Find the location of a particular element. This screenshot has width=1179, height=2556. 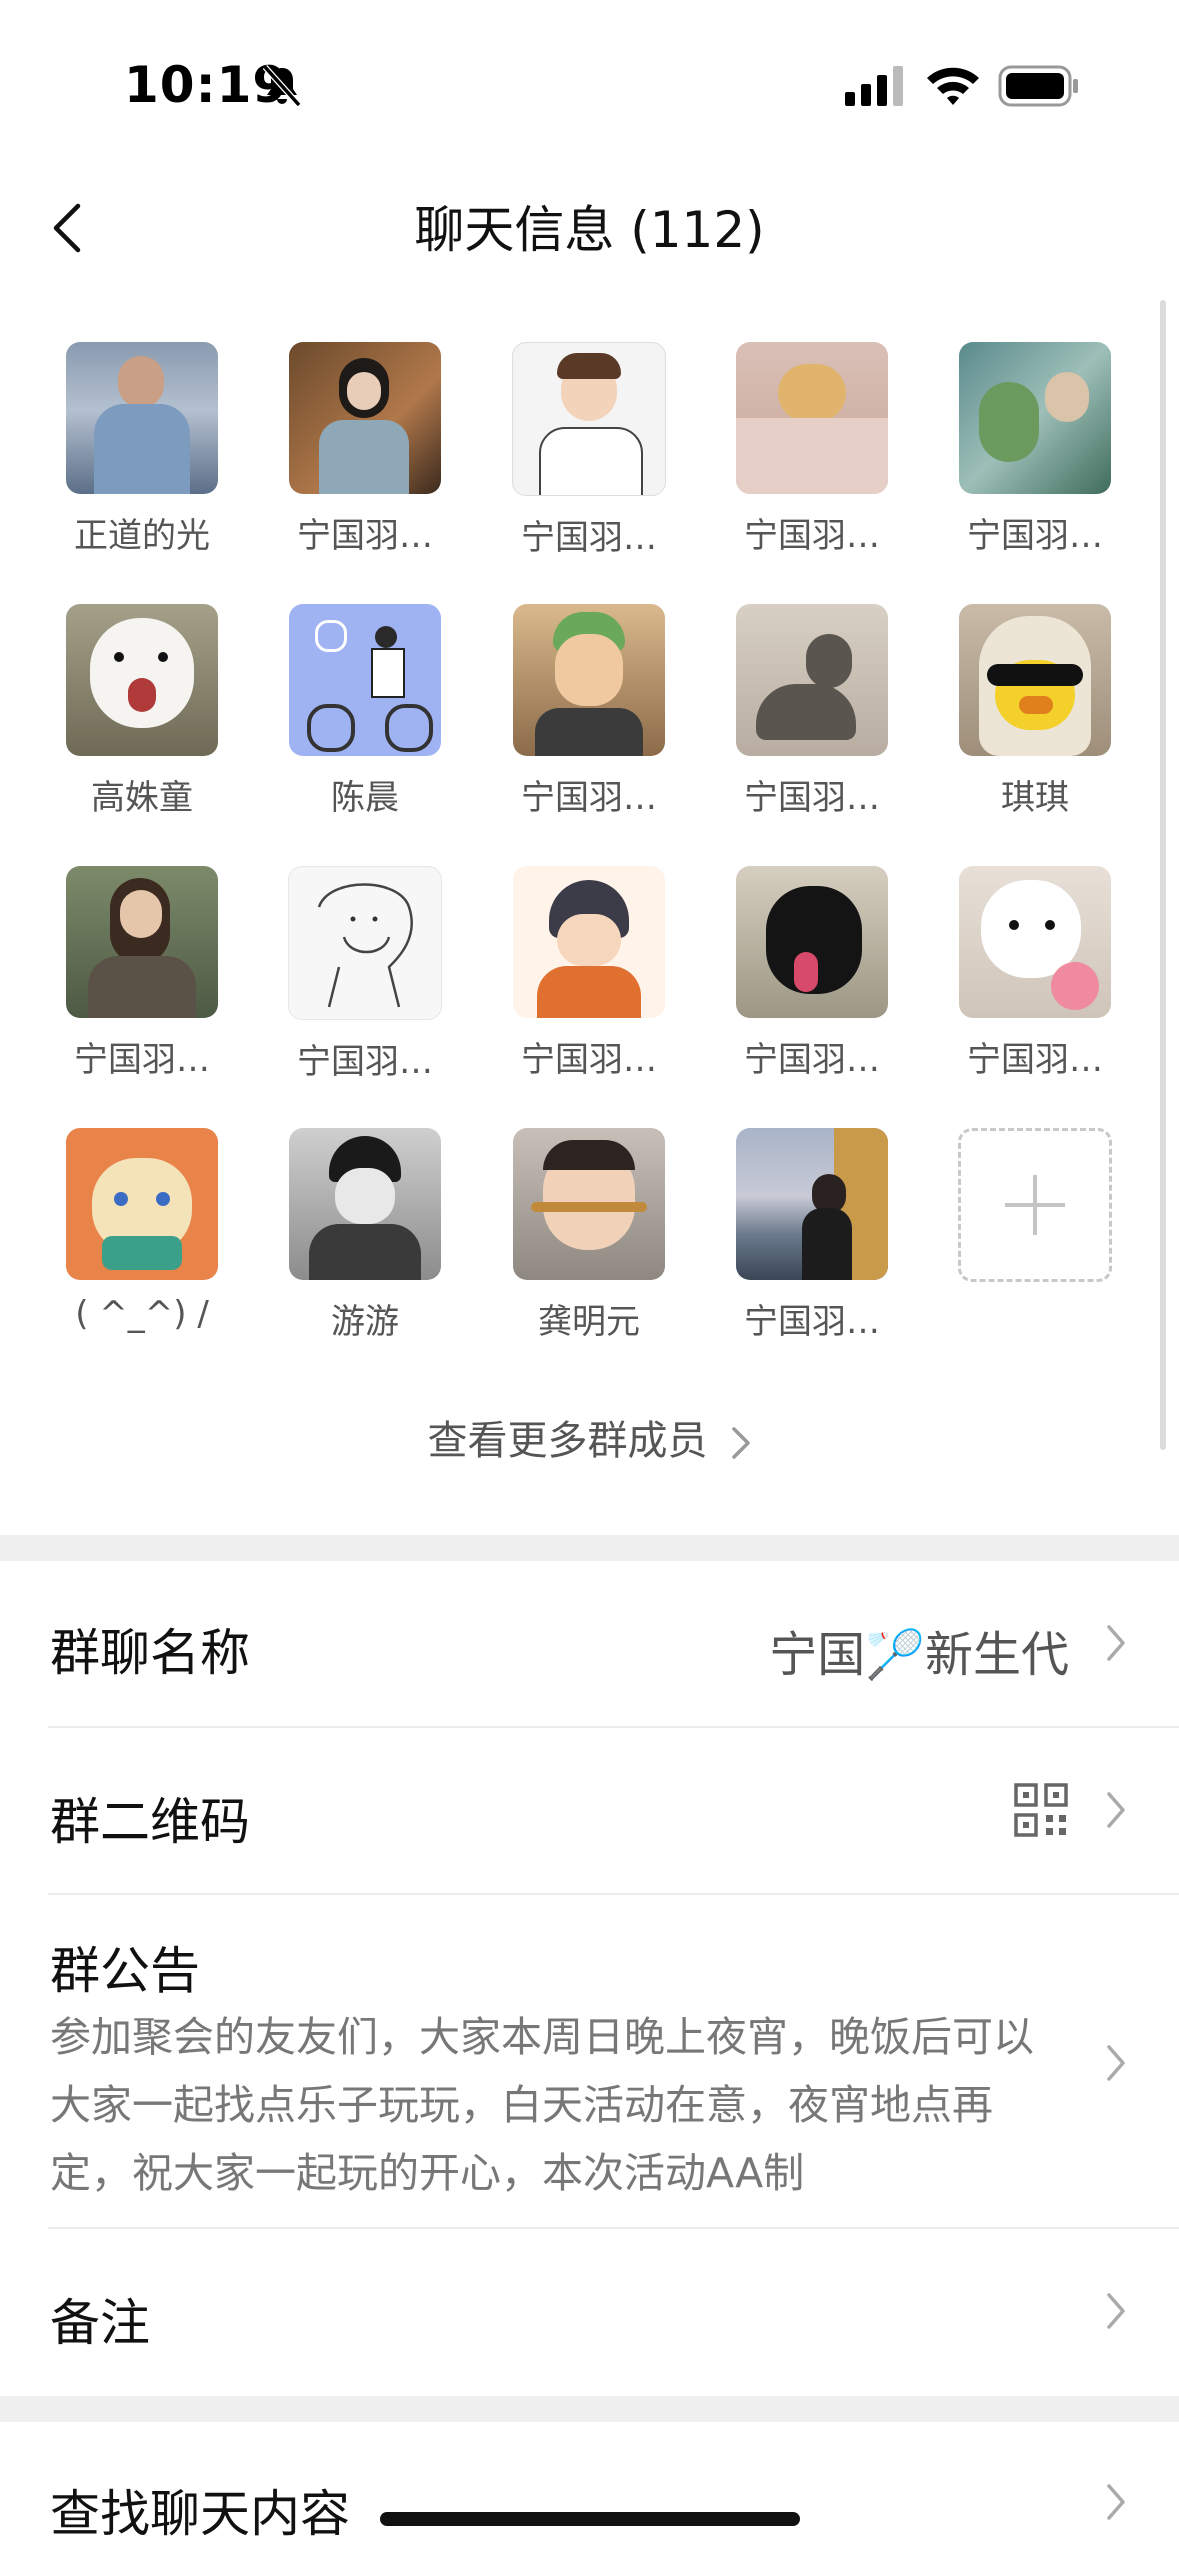

add-member-box is located at coordinates (1035, 1205).